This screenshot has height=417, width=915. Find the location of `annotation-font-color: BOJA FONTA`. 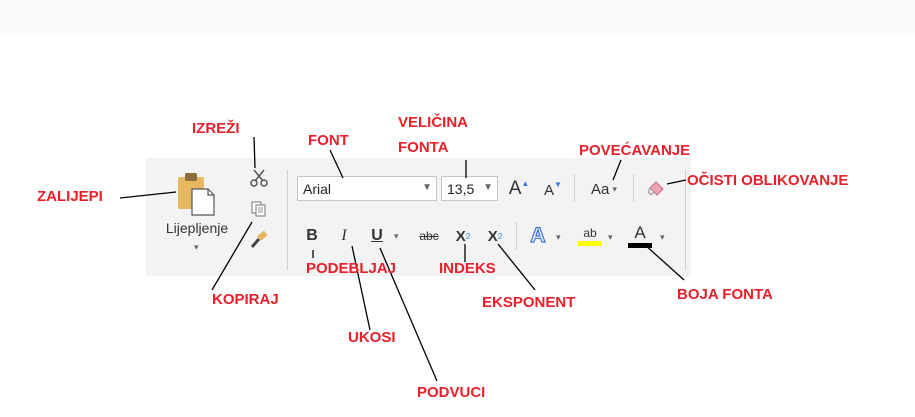

annotation-font-color: BOJA FONTA is located at coordinates (725, 294).